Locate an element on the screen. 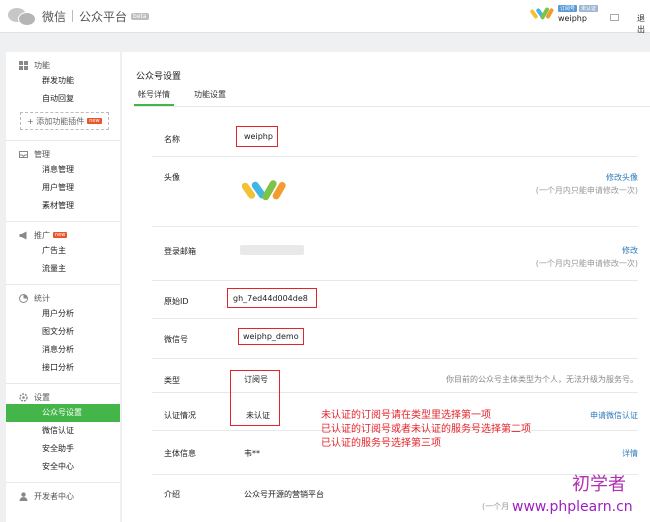 Image resolution: width=650 pixels, height=522 pixels. edit-avatar-link: 修改头像 is located at coordinates (622, 177).